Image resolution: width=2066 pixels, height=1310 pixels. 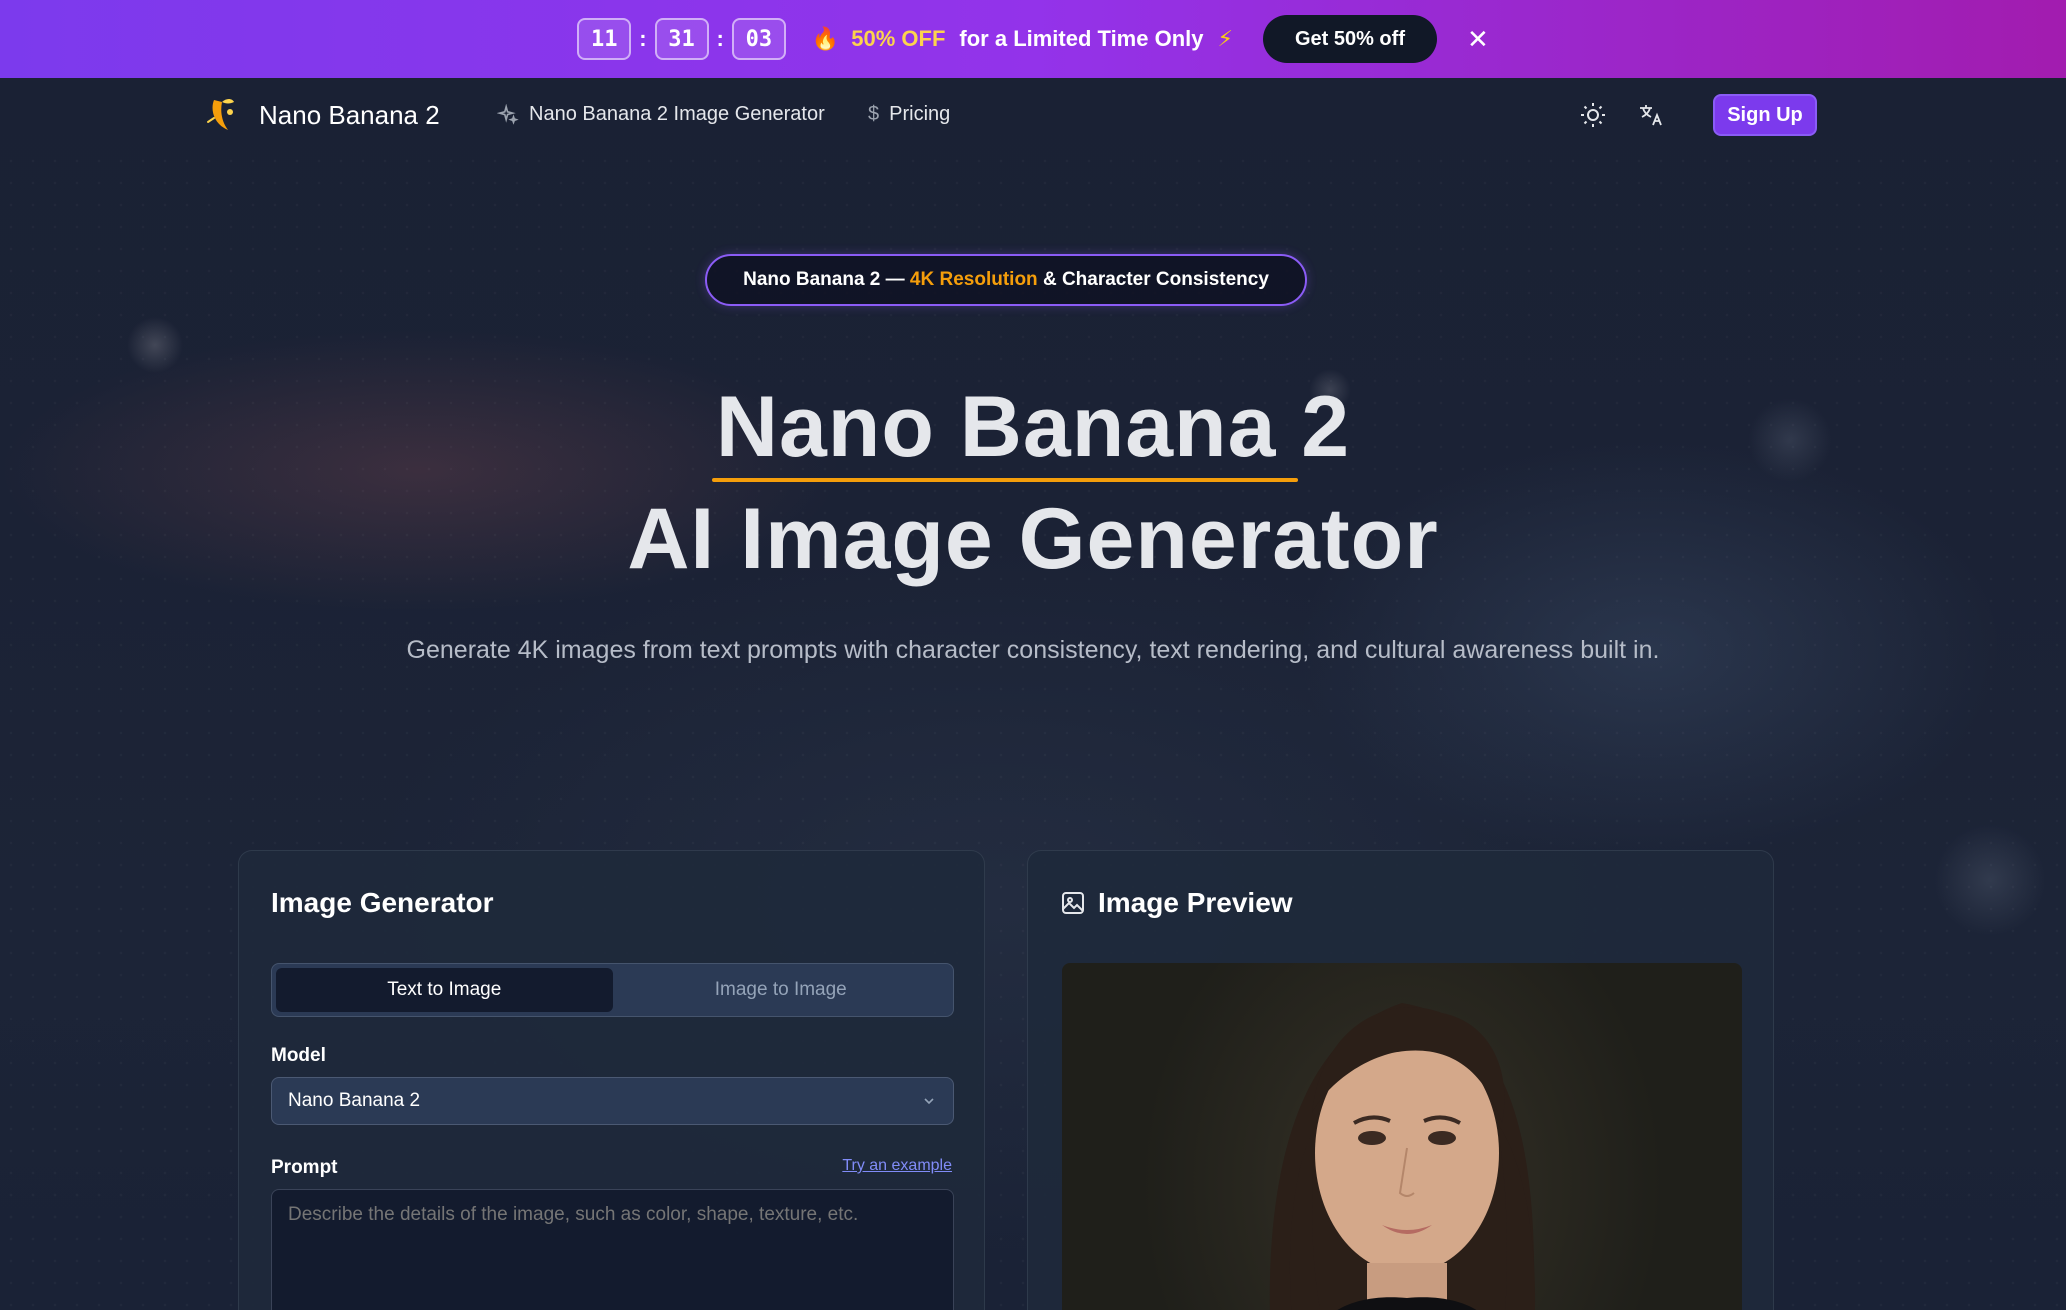 I want to click on promo-discount: 50% OFF, so click(x=898, y=38).